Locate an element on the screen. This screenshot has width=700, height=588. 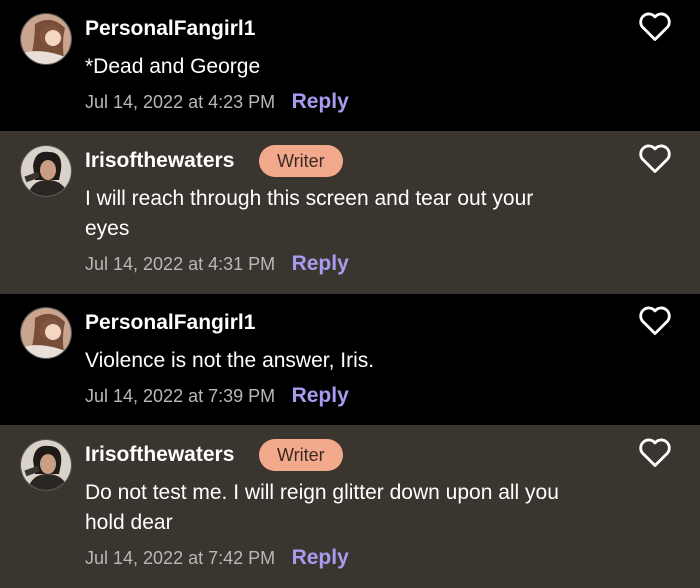
timestamp: Jul 14, 2022 at 4:31 PM is located at coordinates (180, 264).